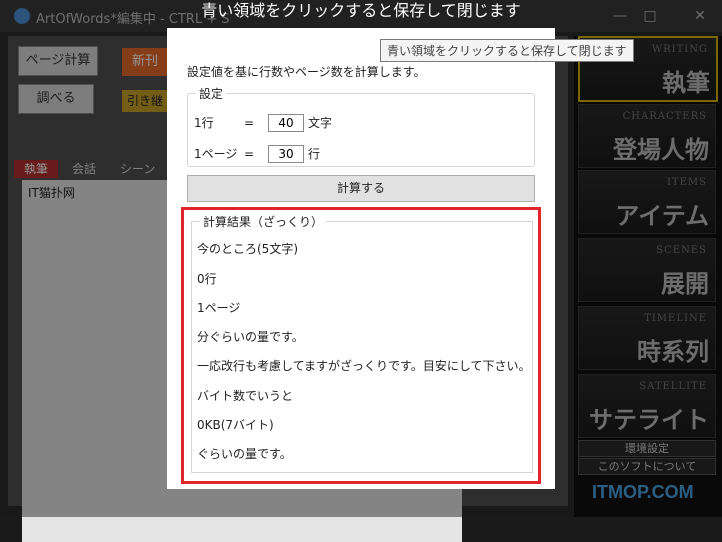 This screenshot has height=542, width=722. I want to click on lines-per-page-label: 1ページ, so click(216, 154).